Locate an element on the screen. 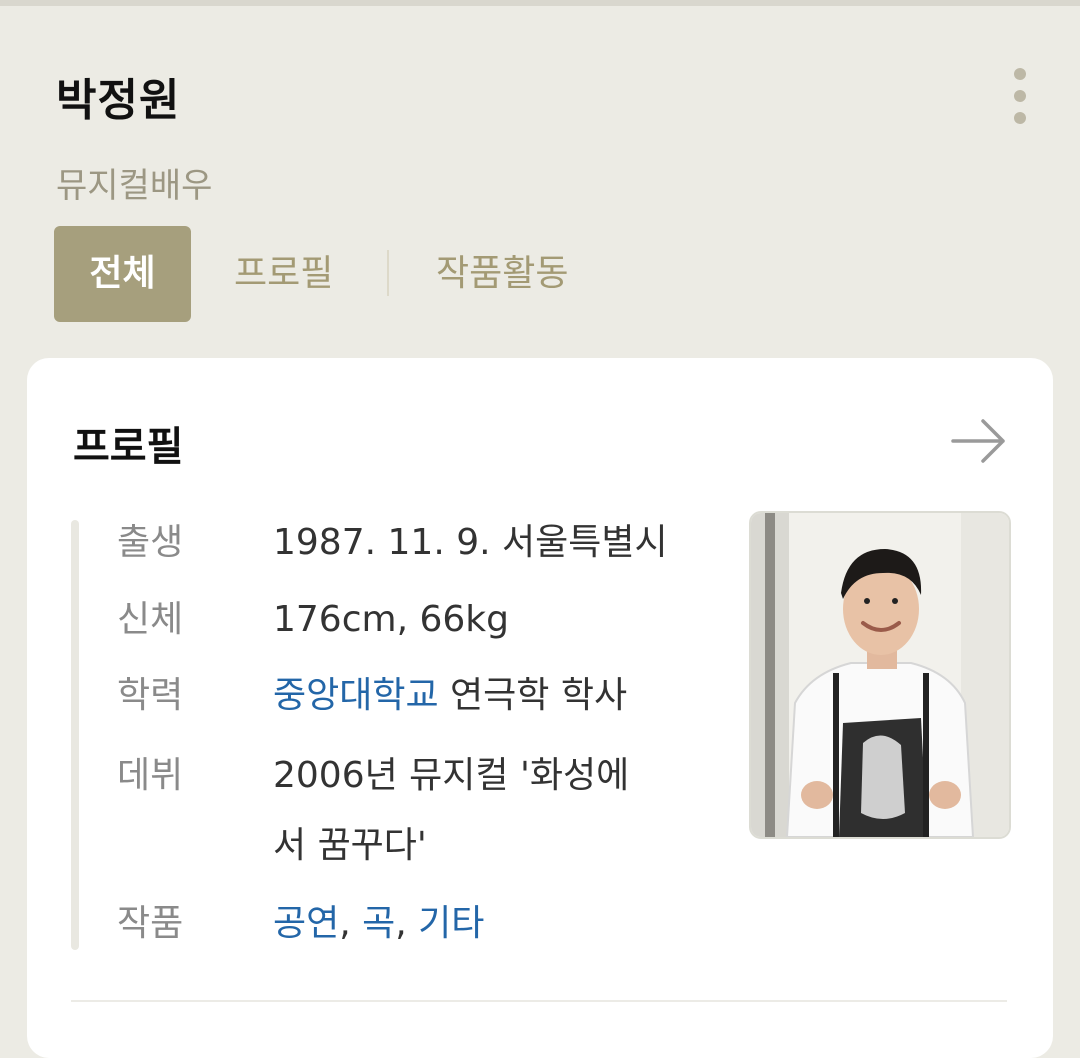 This screenshot has height=1058, width=1080. debut-value-line1: 2006년 뮤지컬 '화성에 is located at coordinates (451, 775).